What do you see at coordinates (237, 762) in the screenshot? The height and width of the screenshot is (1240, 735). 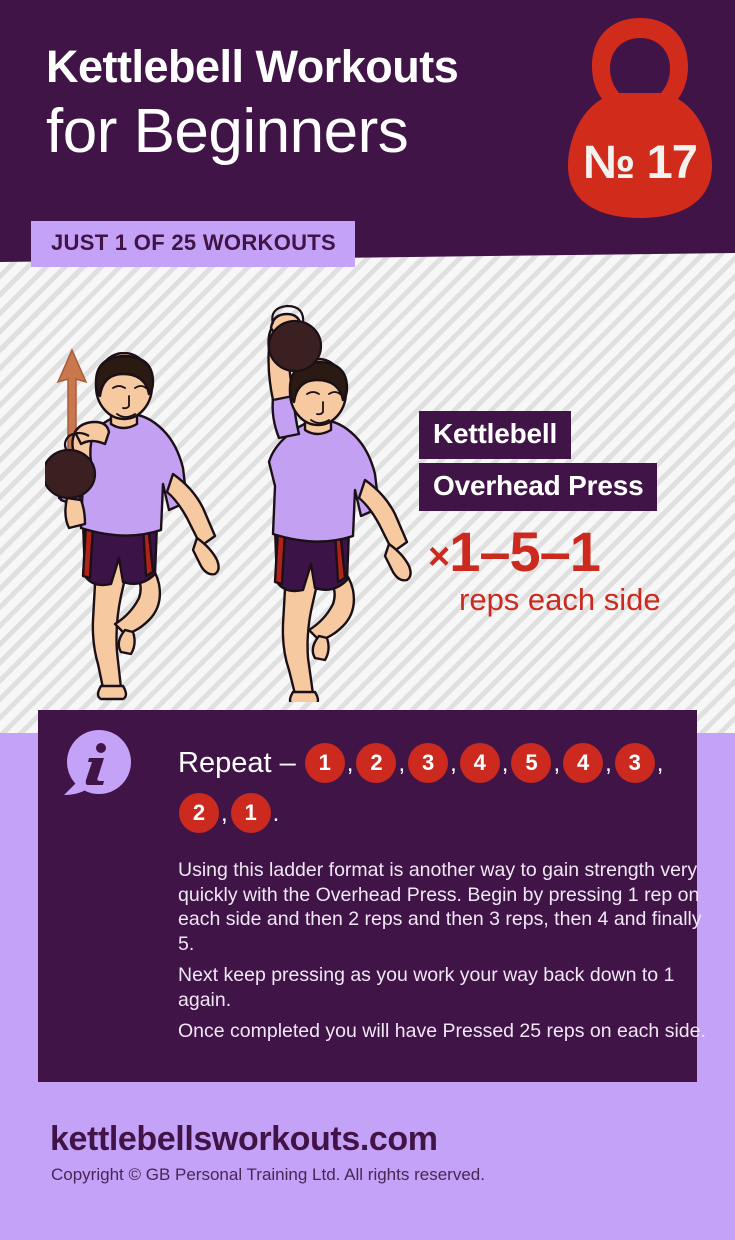 I see `repeat-label: Repeat –` at bounding box center [237, 762].